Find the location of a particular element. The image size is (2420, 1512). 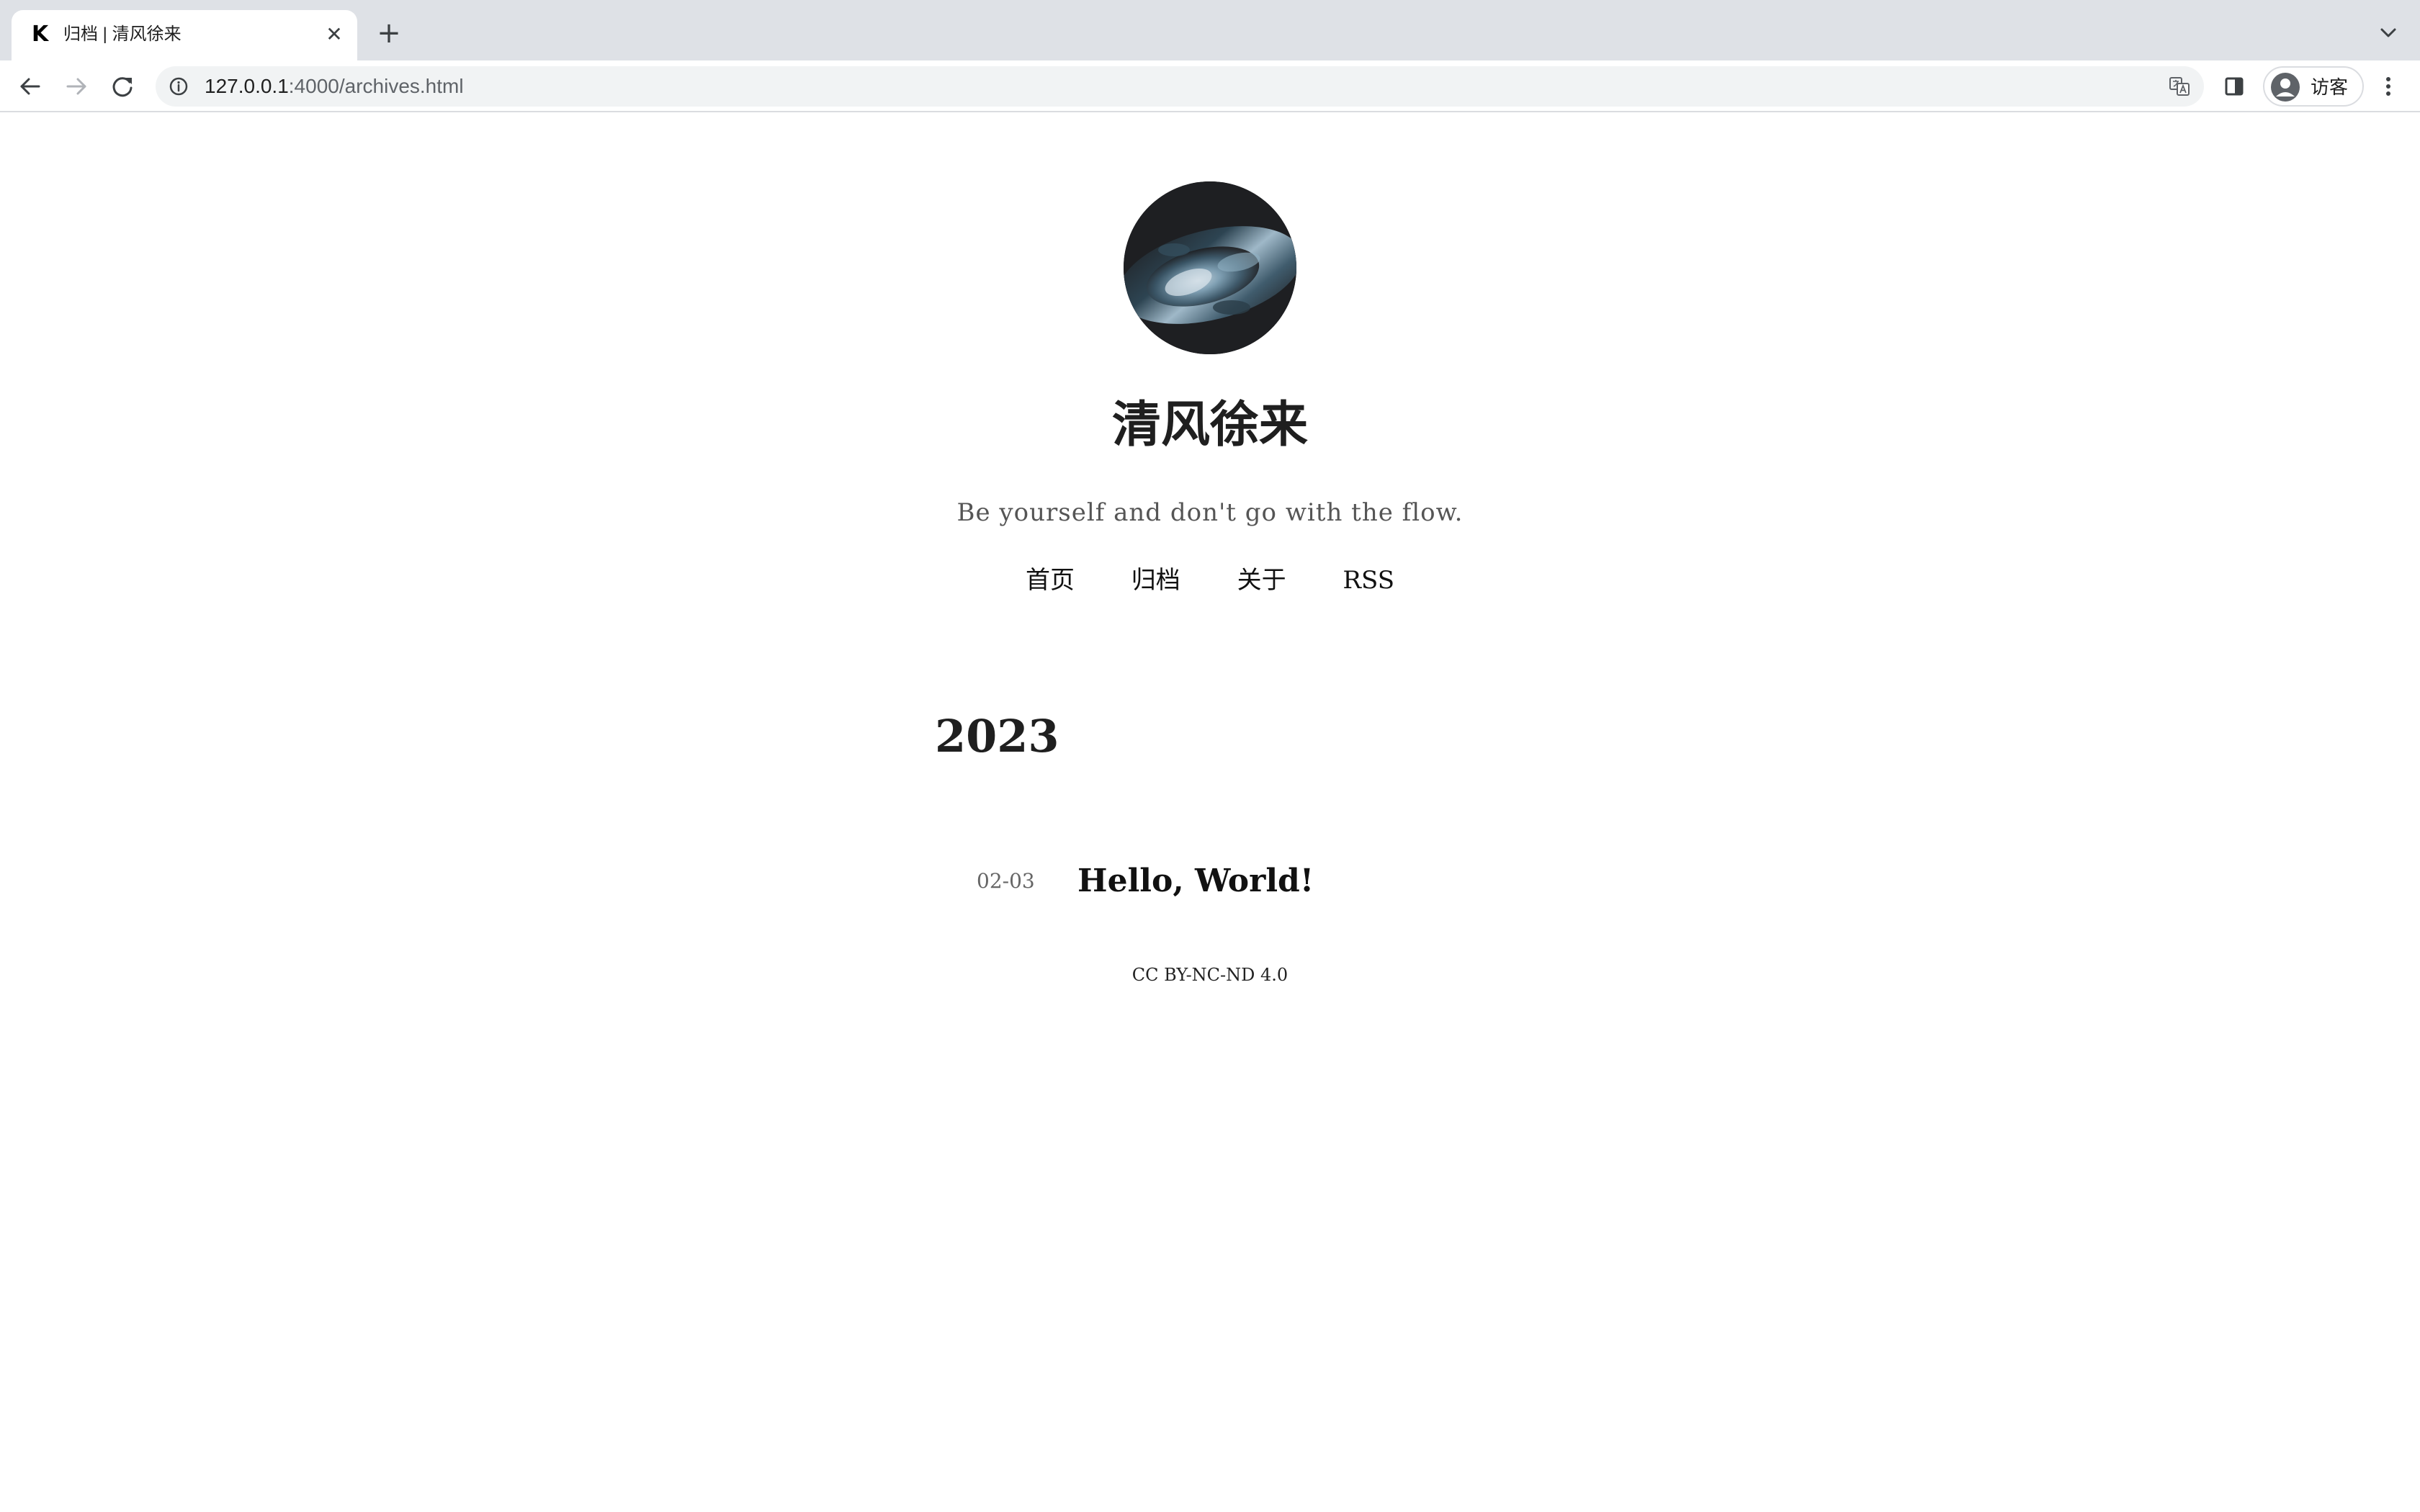

info-icon is located at coordinates (179, 86).